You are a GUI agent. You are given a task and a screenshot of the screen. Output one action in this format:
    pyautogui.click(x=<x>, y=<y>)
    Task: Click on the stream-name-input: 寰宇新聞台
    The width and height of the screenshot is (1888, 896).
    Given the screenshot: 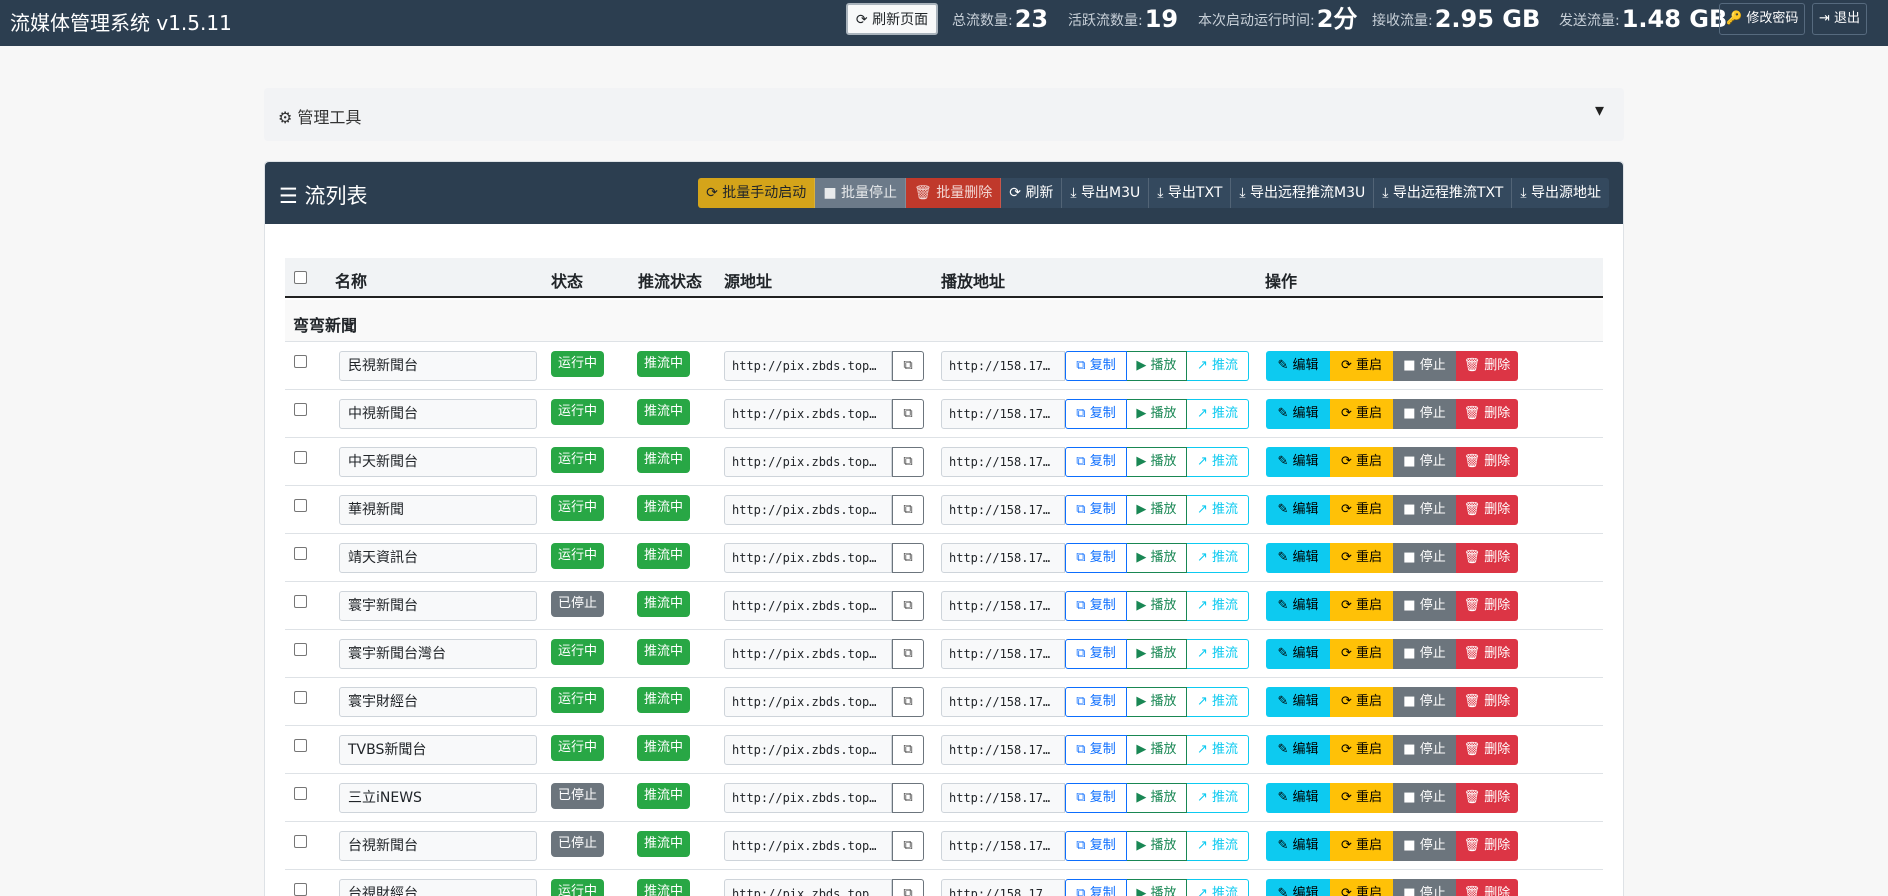 What is the action you would take?
    pyautogui.click(x=438, y=606)
    